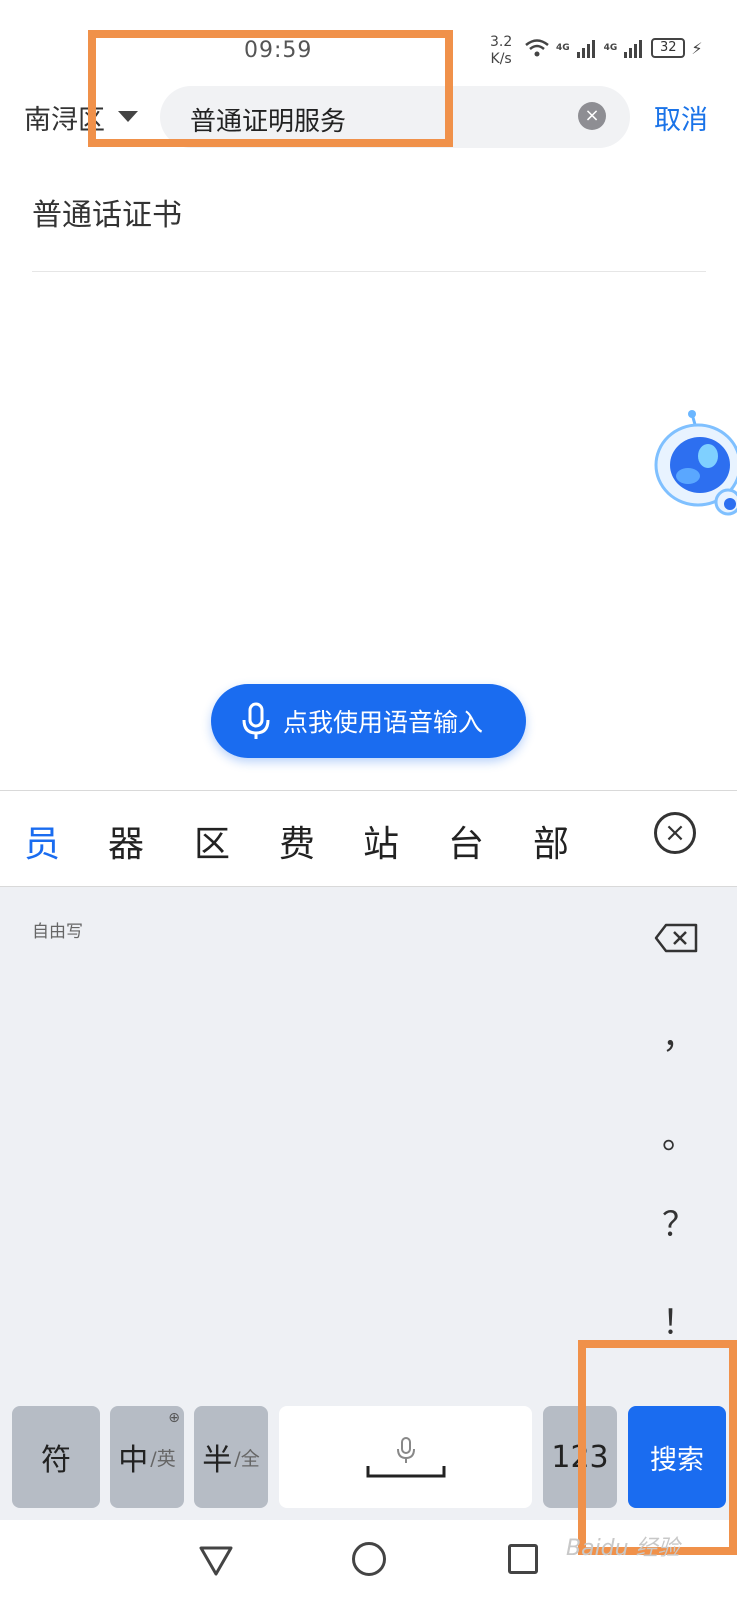  What do you see at coordinates (676, 938) in the screenshot?
I see `backspace-icon` at bounding box center [676, 938].